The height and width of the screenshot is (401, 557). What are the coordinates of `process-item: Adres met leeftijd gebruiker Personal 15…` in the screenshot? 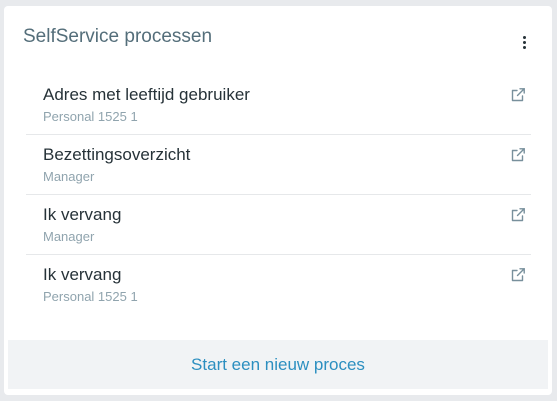 It's located at (278, 105).